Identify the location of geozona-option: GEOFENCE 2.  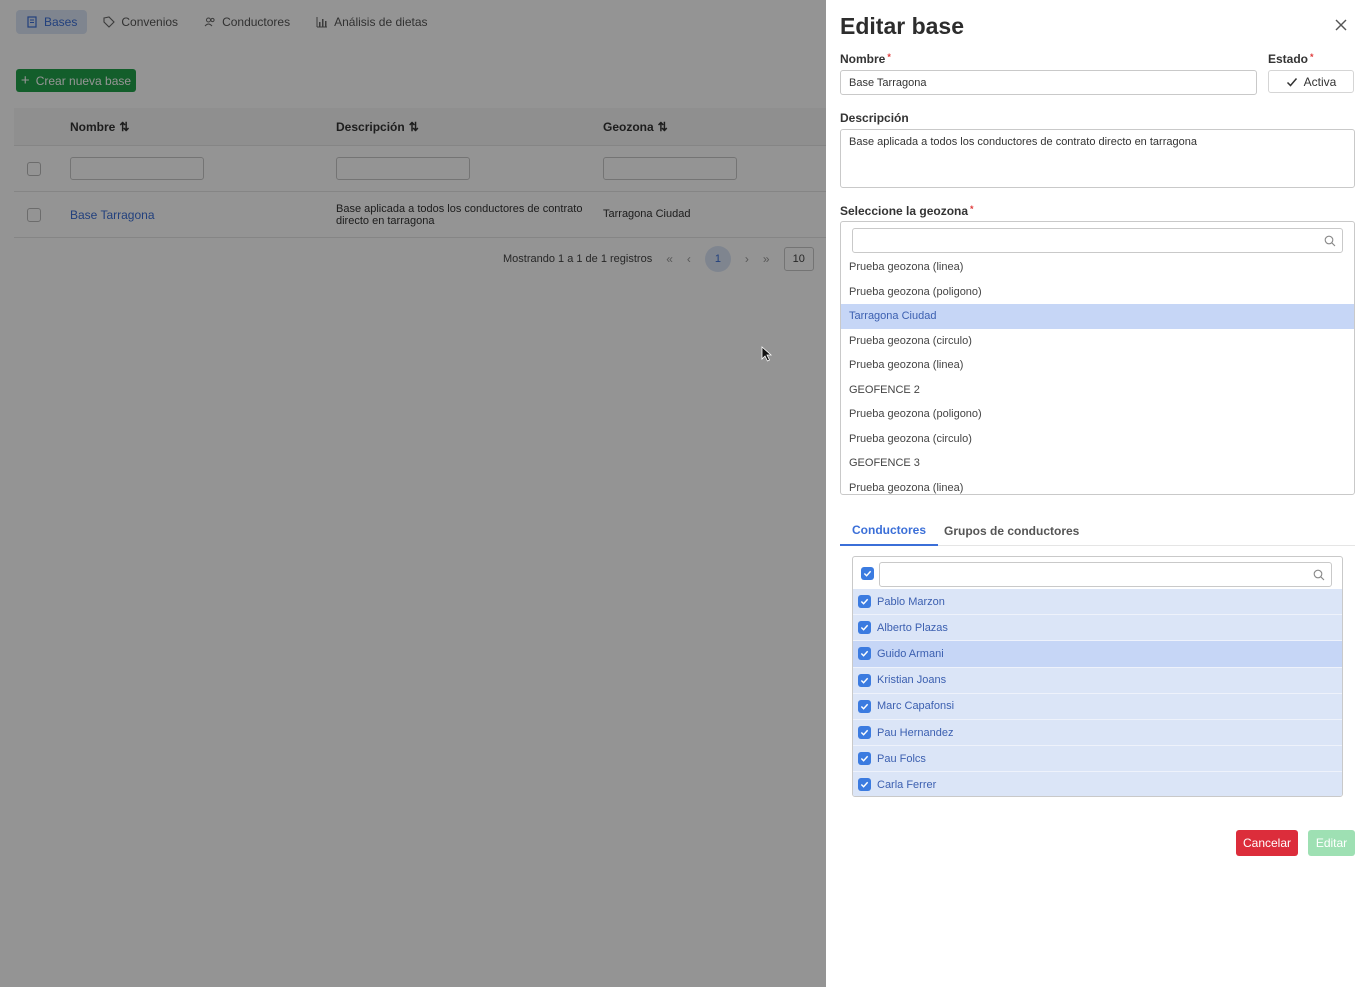
(1097, 390).